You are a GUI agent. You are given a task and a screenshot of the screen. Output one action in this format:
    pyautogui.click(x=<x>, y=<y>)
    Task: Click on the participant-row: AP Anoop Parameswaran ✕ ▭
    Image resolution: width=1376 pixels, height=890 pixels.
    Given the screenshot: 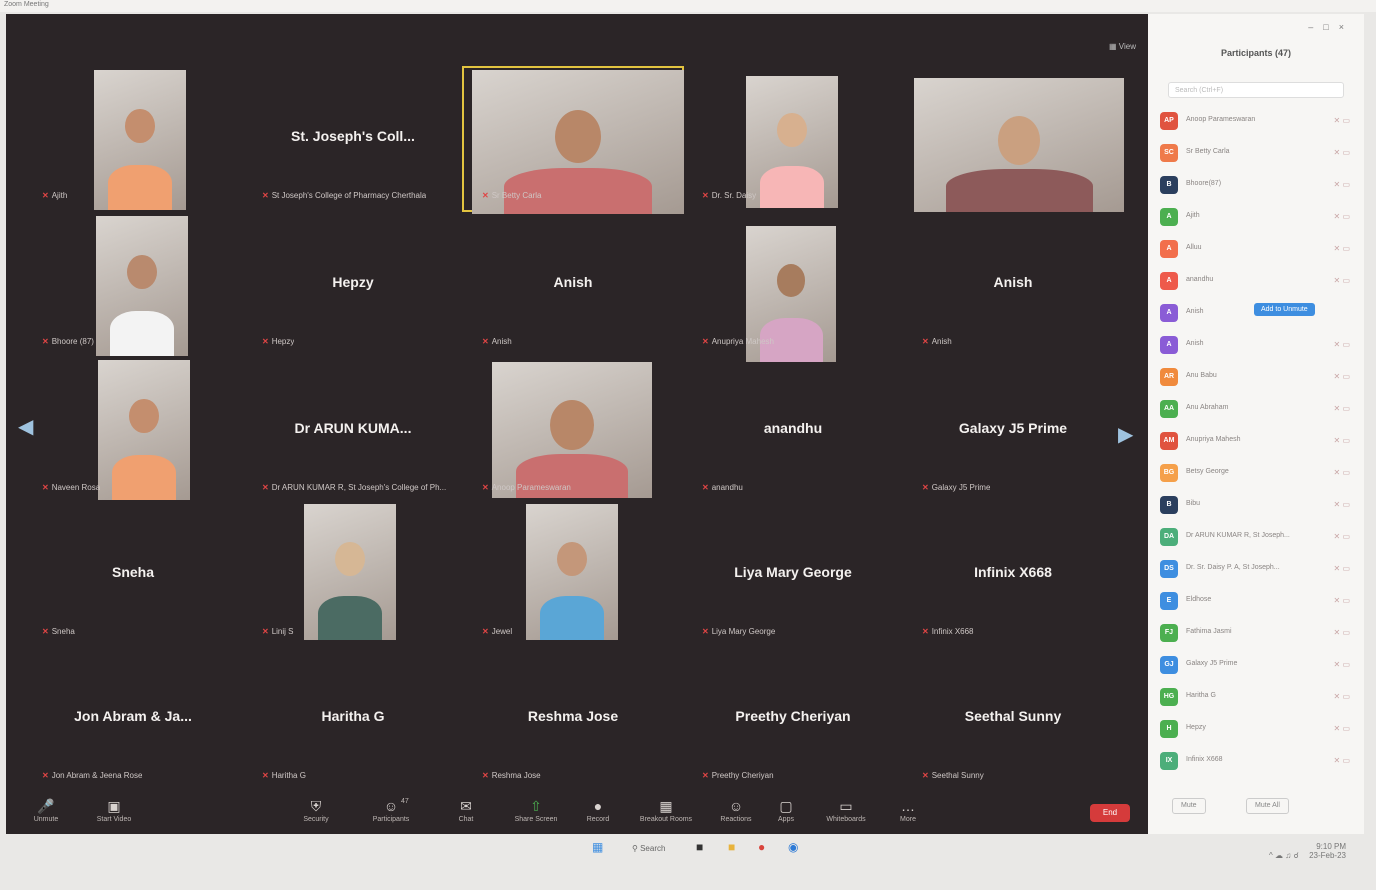 What is the action you would take?
    pyautogui.click(x=1258, y=124)
    